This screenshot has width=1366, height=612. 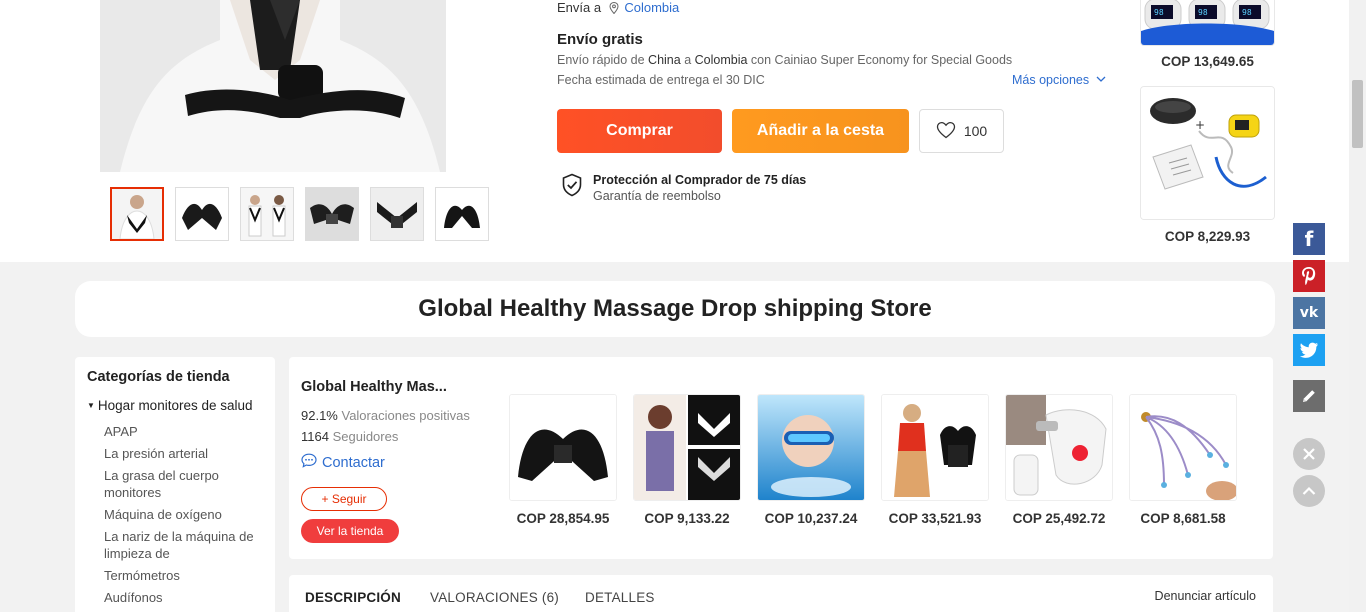 I want to click on scrollbar-thumb, so click(x=1357, y=114).